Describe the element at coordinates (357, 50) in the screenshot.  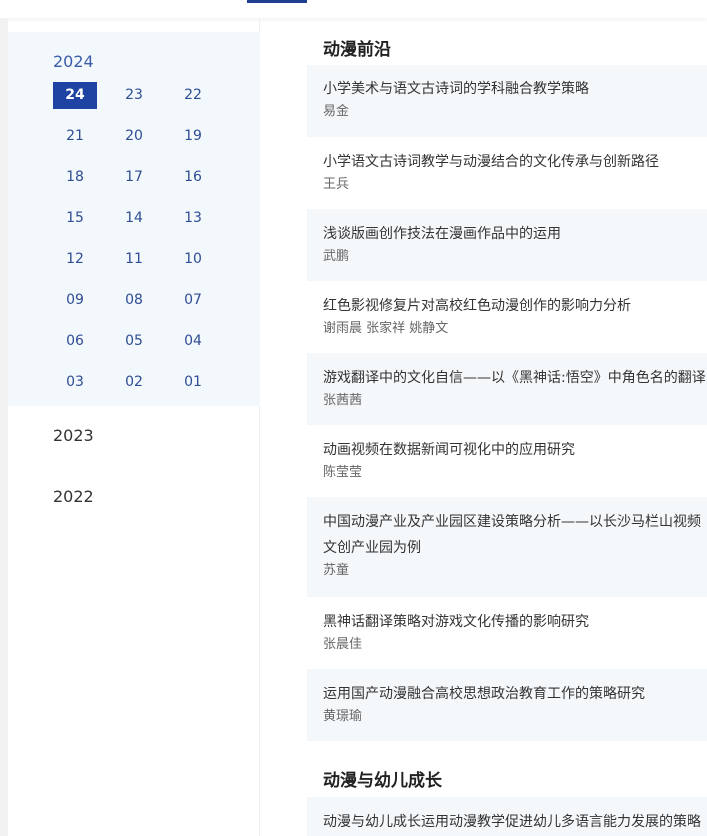
I see `section-title: 动漫前沿` at that location.